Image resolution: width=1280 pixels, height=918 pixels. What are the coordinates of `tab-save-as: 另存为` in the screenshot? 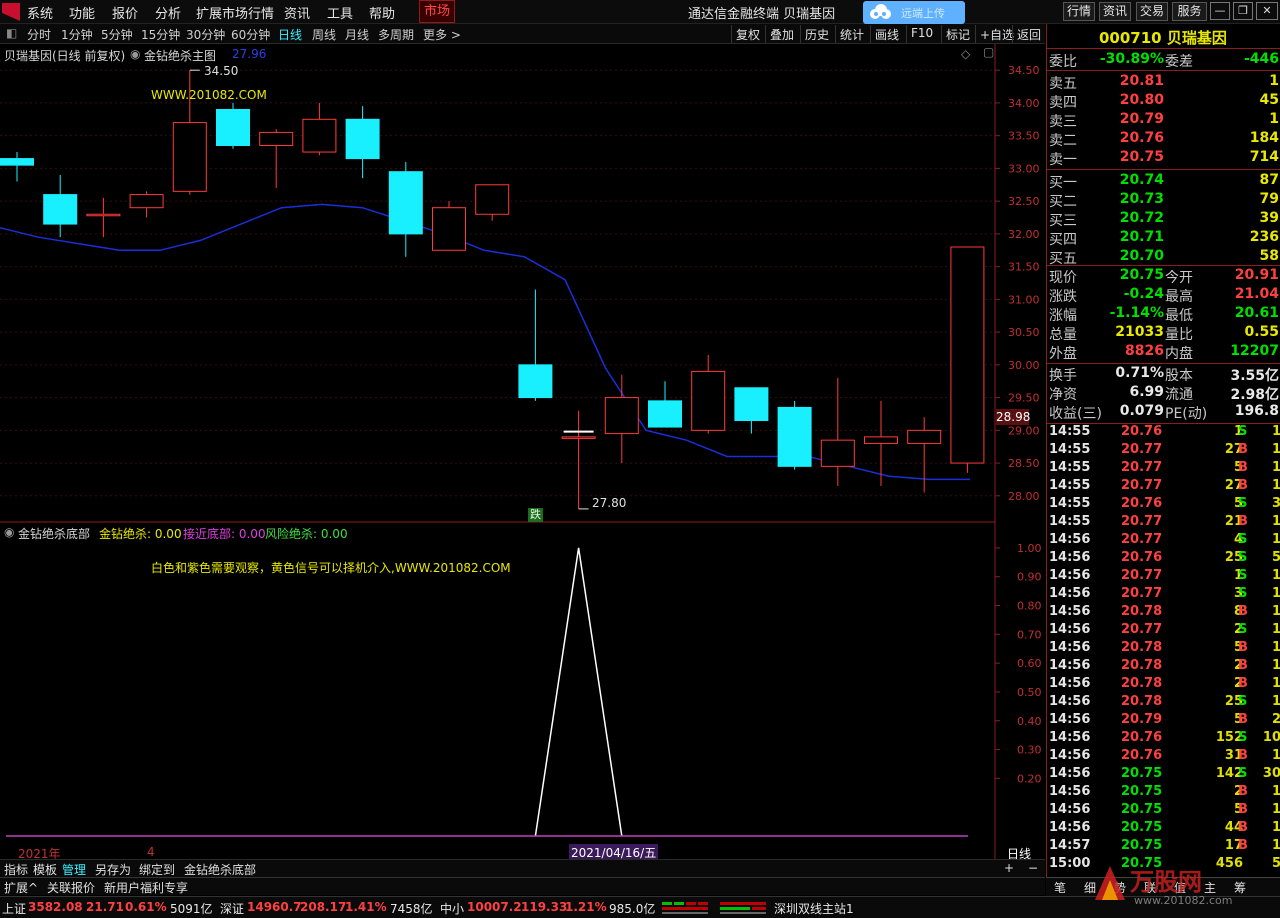 It's located at (113, 869).